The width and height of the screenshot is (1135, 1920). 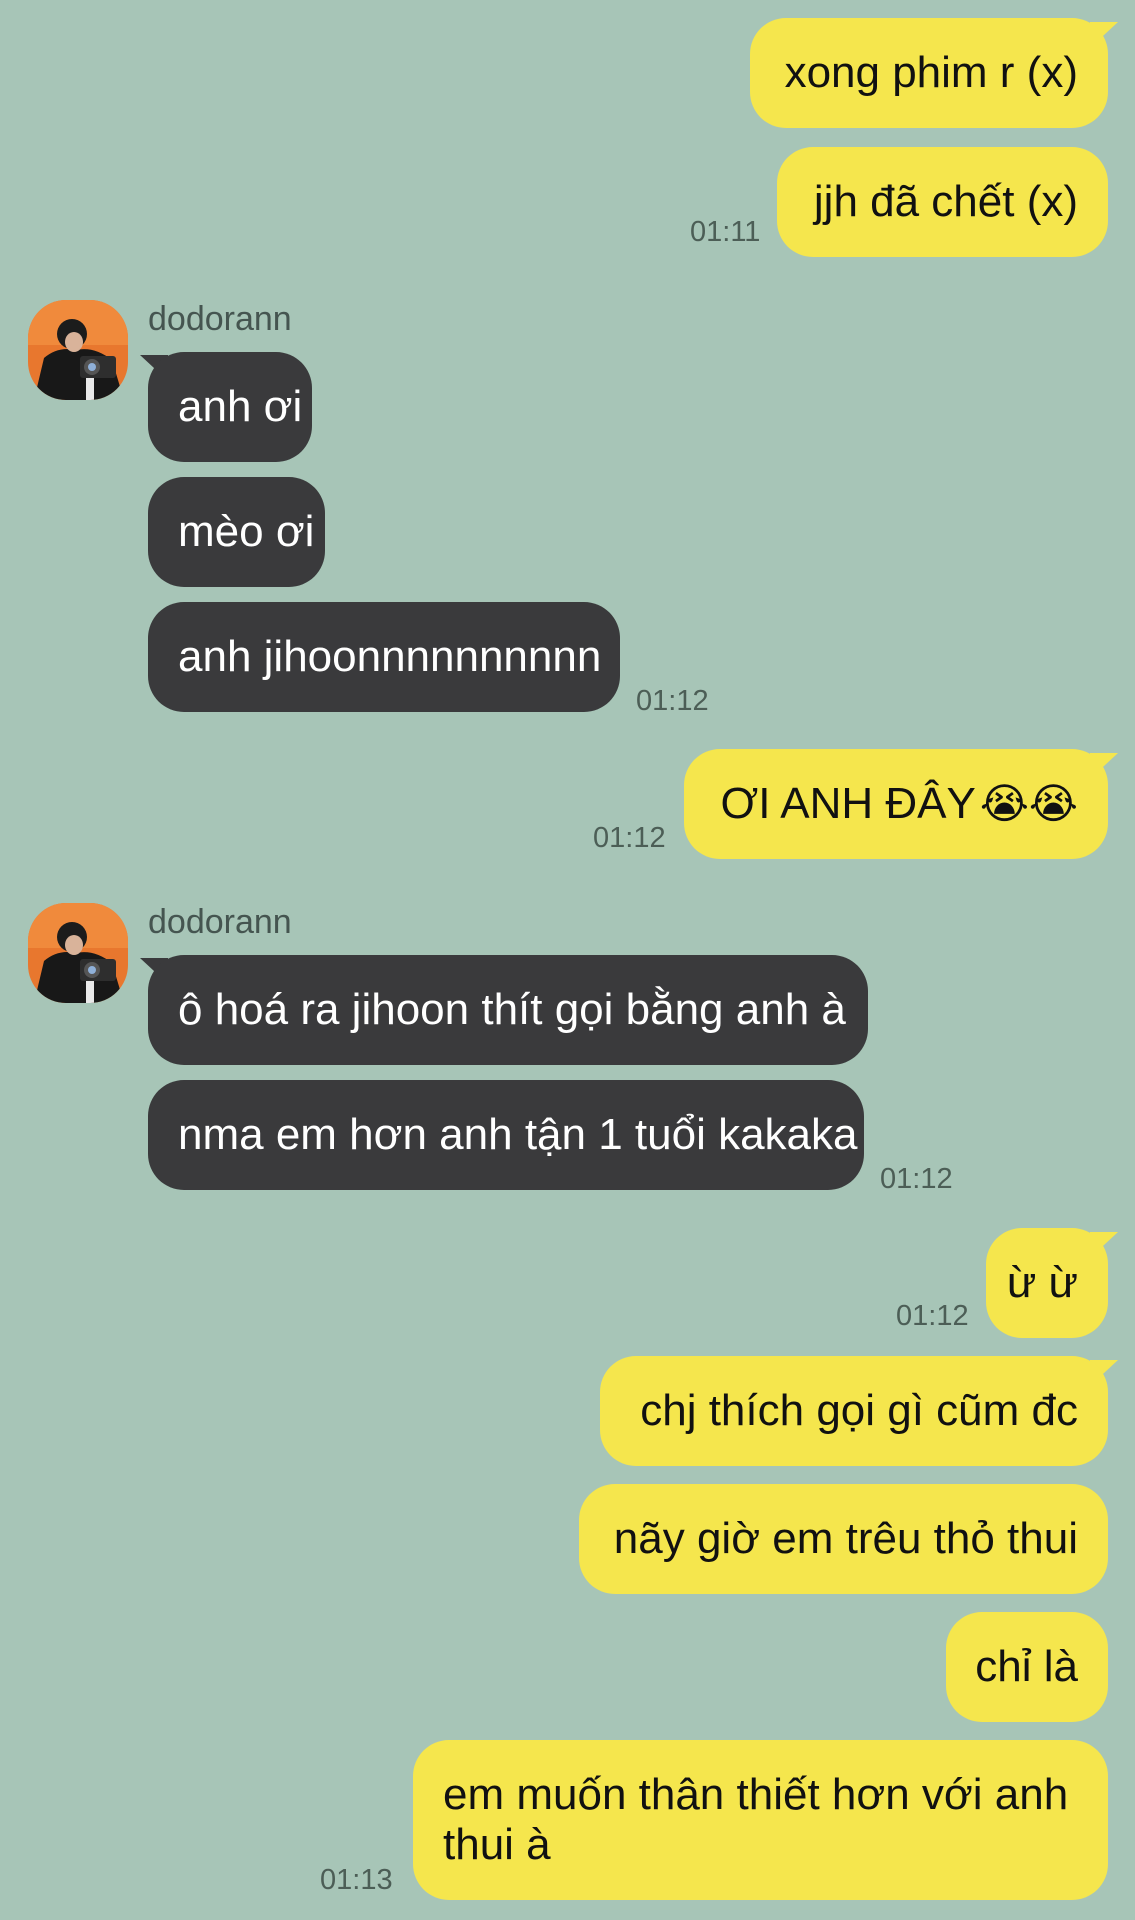 What do you see at coordinates (756, 1819) in the screenshot?
I see `message-text: em muốn thân thiết hơn với anh thui à` at bounding box center [756, 1819].